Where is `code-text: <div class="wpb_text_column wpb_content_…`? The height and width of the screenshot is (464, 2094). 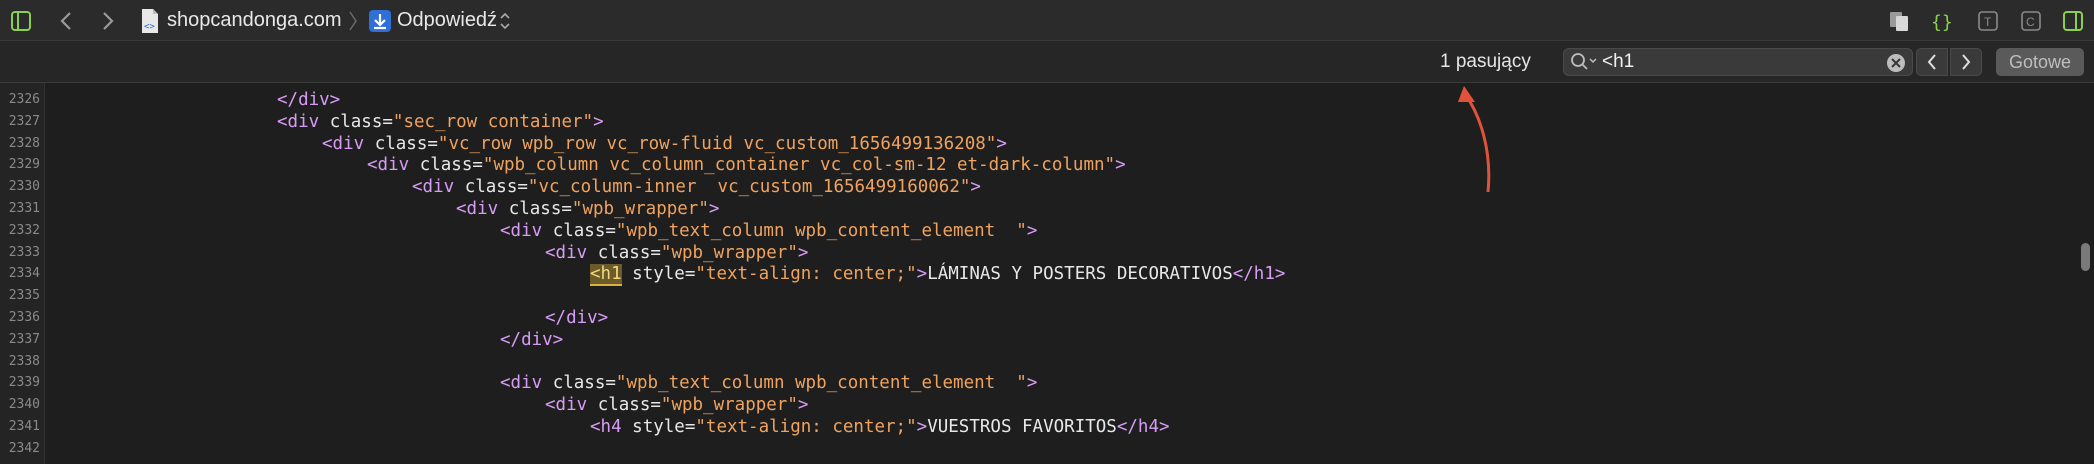
code-text: <div class="wpb_text_column wpb_content_… is located at coordinates (768, 383).